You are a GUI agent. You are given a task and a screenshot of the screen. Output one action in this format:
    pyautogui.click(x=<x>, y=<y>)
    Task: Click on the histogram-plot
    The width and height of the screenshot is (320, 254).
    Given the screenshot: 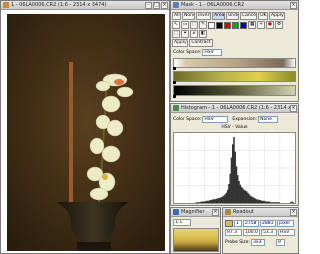 What is the action you would take?
    pyautogui.click(x=234, y=168)
    